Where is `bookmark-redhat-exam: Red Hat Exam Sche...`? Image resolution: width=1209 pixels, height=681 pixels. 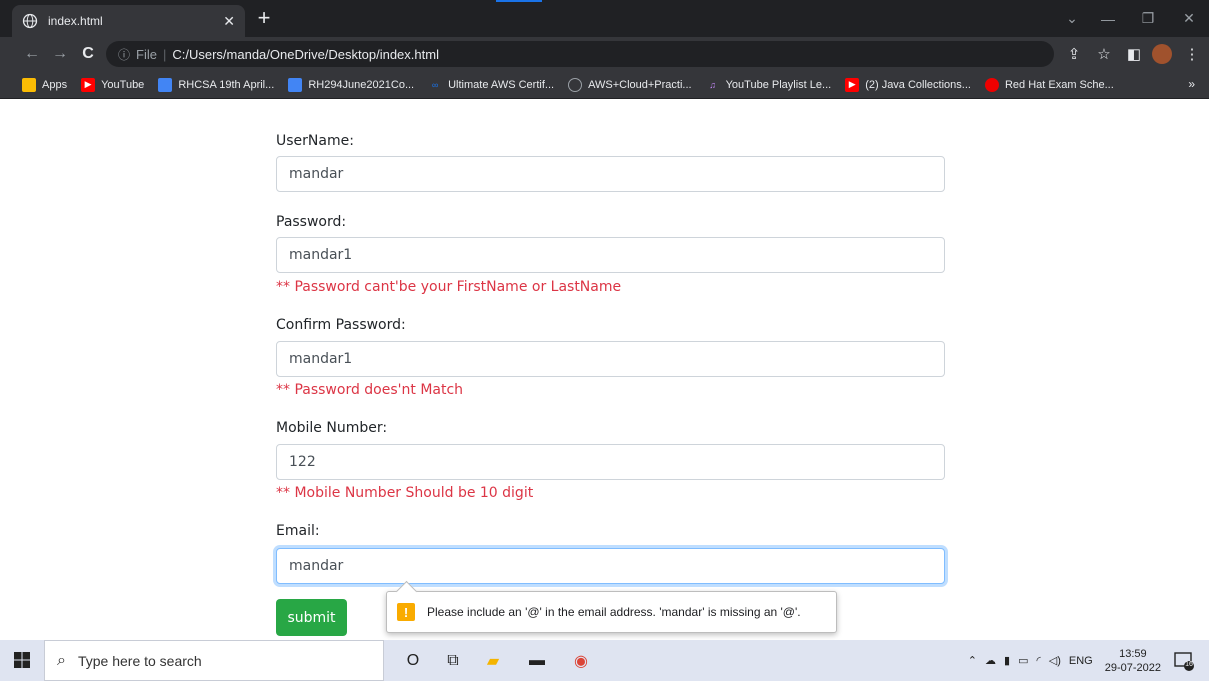 bookmark-redhat-exam: Red Hat Exam Sche... is located at coordinates (1049, 84).